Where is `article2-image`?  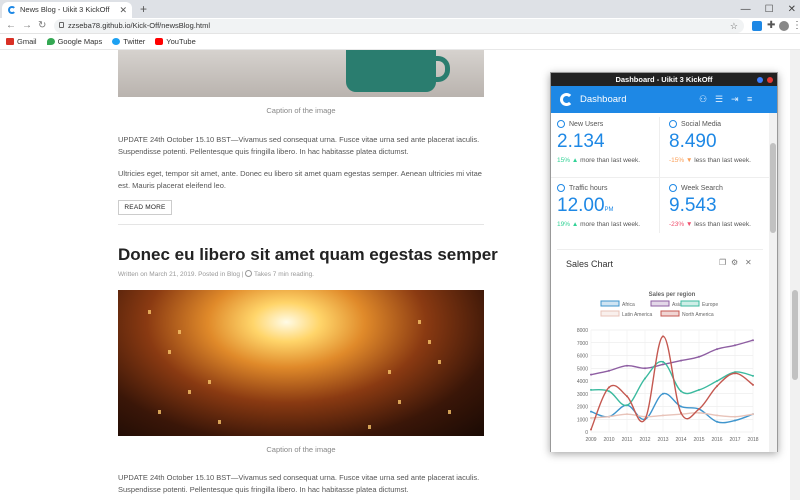 article2-image is located at coordinates (301, 363).